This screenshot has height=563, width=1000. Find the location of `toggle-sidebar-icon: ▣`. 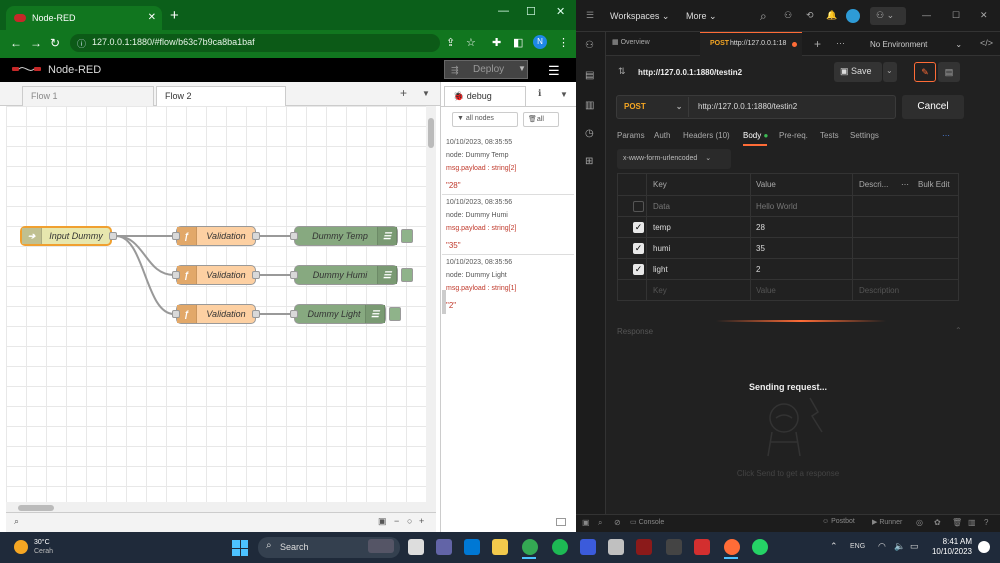

toggle-sidebar-icon: ▣ is located at coordinates (586, 522).